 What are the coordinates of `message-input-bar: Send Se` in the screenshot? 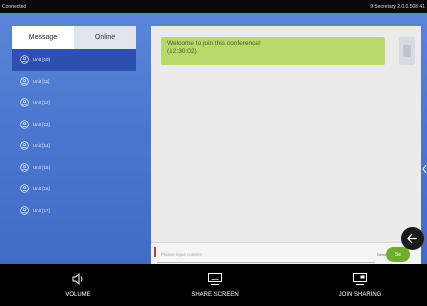 It's located at (286, 253).